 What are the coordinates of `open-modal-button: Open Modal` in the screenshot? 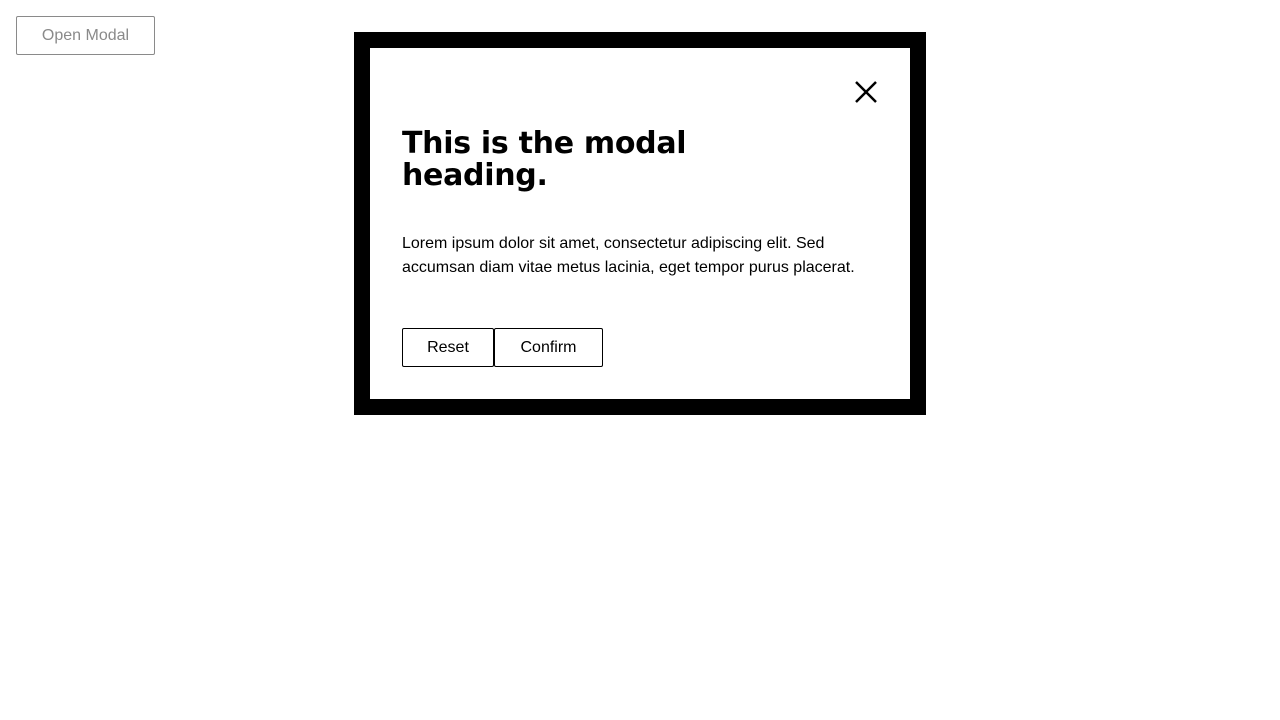 It's located at (85, 35).